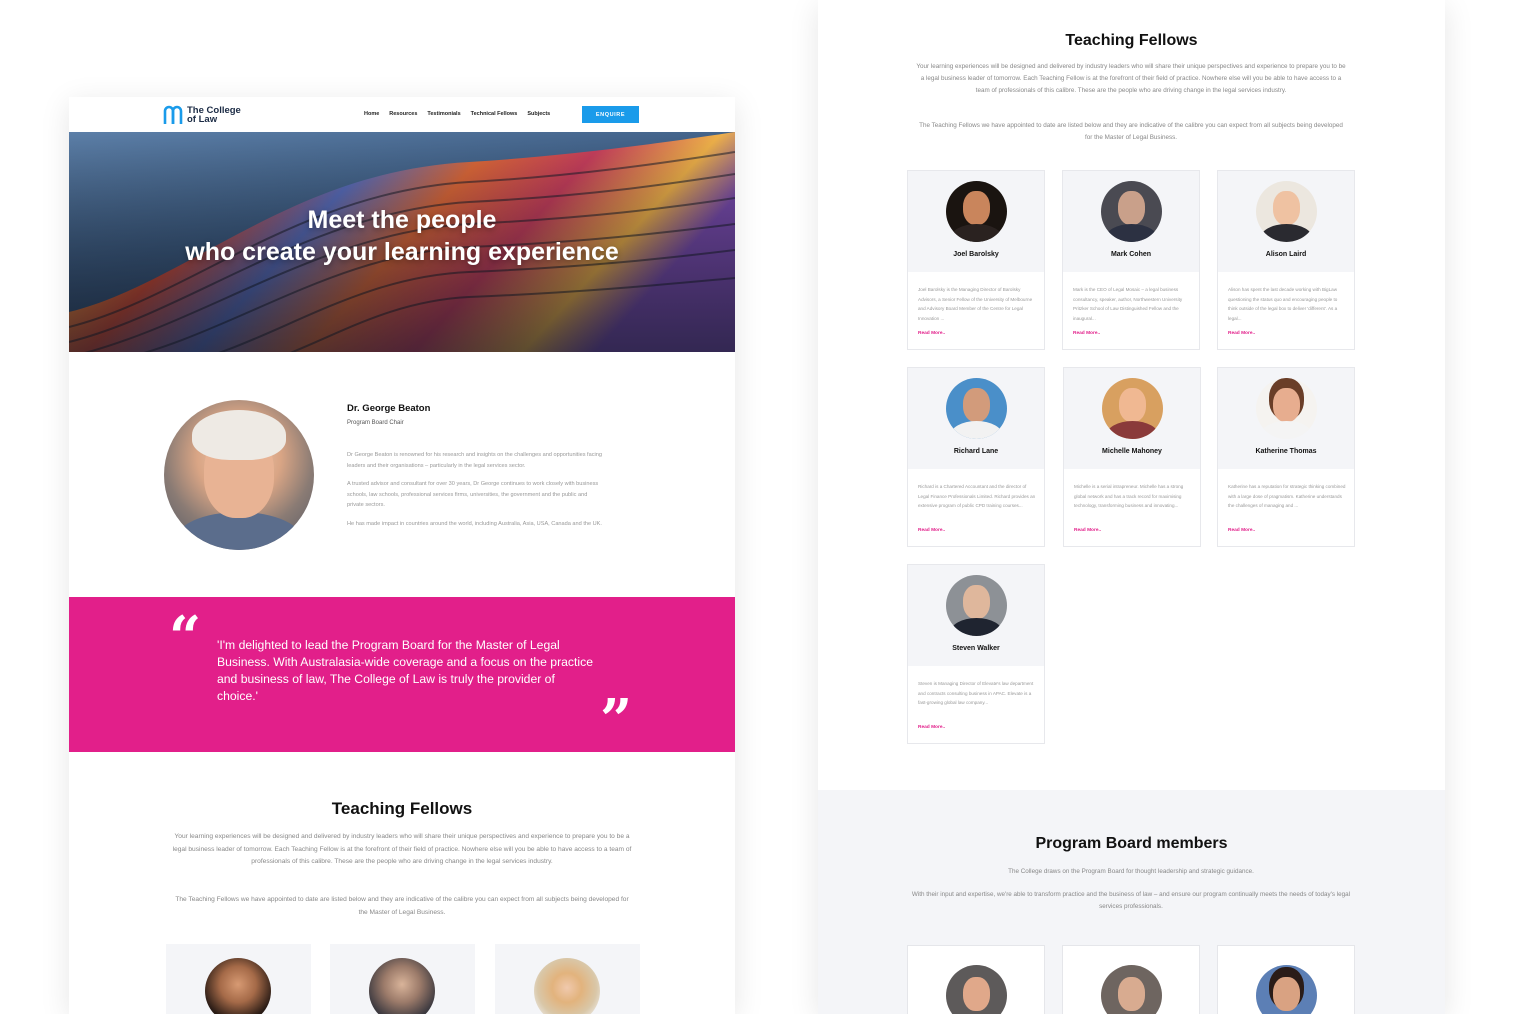 The image size is (1521, 1014). What do you see at coordinates (976, 648) in the screenshot?
I see `fellow-name: Steven Walker` at bounding box center [976, 648].